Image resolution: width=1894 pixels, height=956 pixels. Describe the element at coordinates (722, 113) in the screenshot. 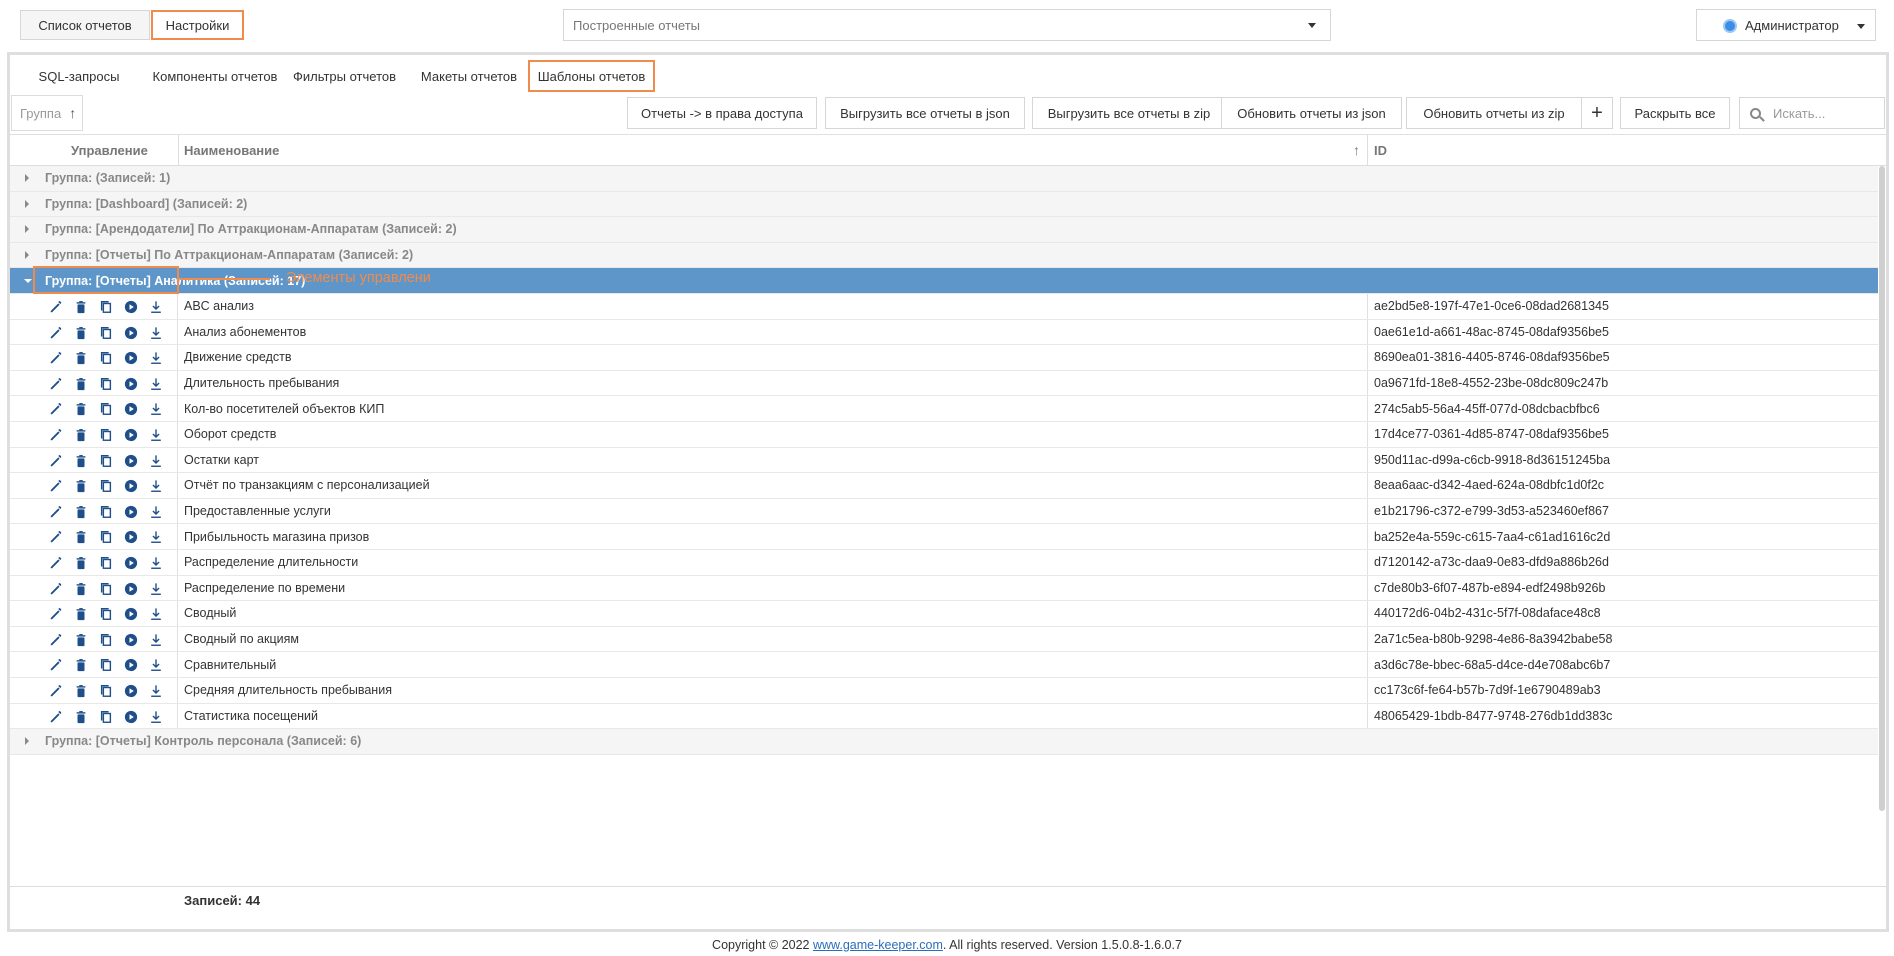

I see `reports-to-access-rights-button: Отчеты -> в права доступа` at that location.